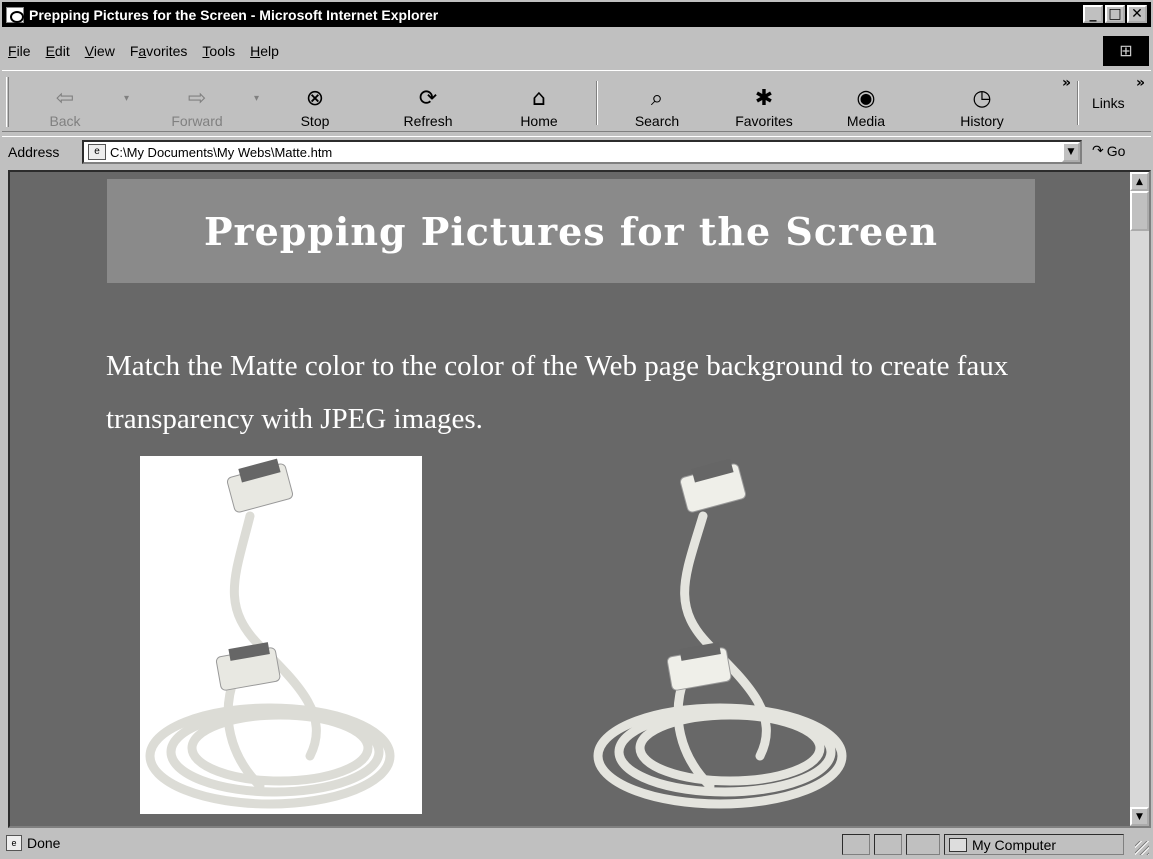 This screenshot has width=1153, height=859. I want to click on search-button: ⌕ Search, so click(657, 103).